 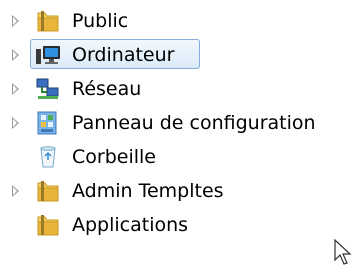 What do you see at coordinates (48, 55) in the screenshot?
I see `computer-icon` at bounding box center [48, 55].